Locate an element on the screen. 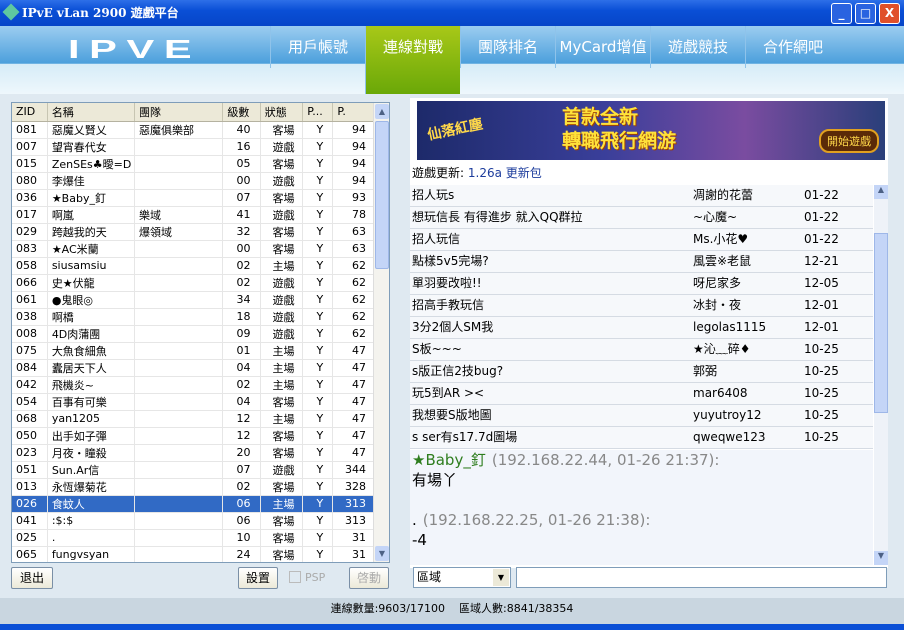 The image size is (904, 630). table-row: 083 ★AC米蘭 00 客場 Y 63 is located at coordinates (193, 249).